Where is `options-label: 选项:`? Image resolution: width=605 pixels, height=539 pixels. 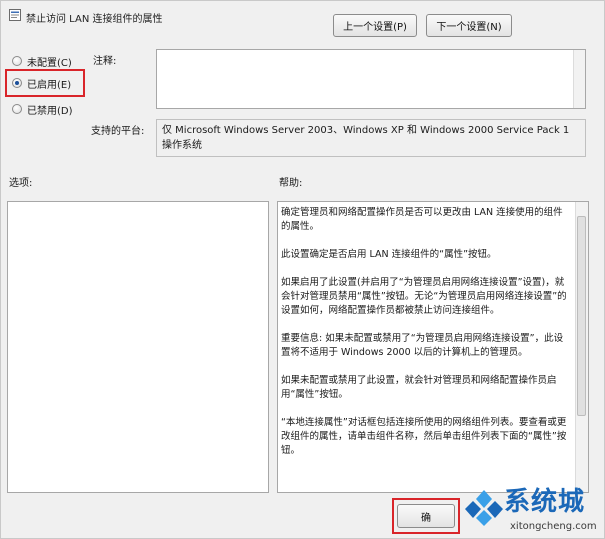 options-label: 选项: is located at coordinates (21, 183).